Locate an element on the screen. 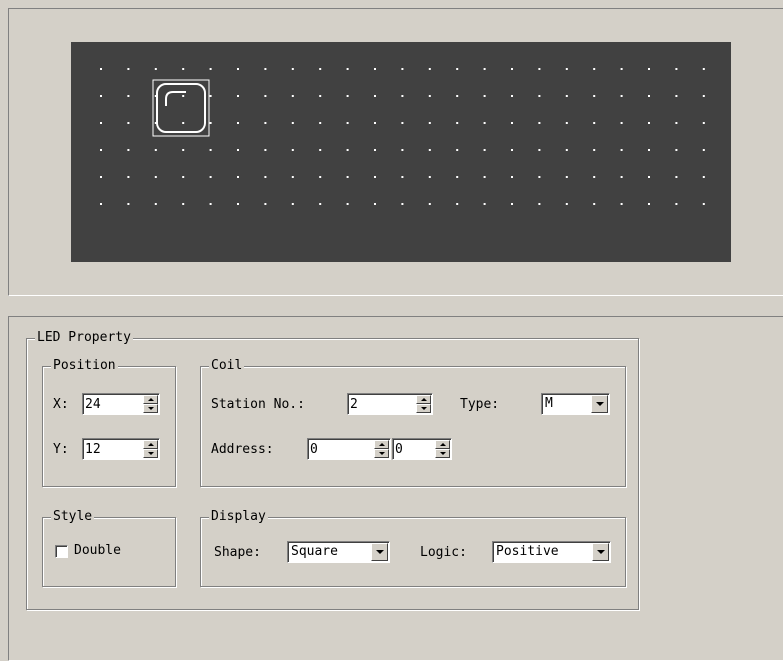  address-bit-spin-down-button is located at coordinates (442, 453).